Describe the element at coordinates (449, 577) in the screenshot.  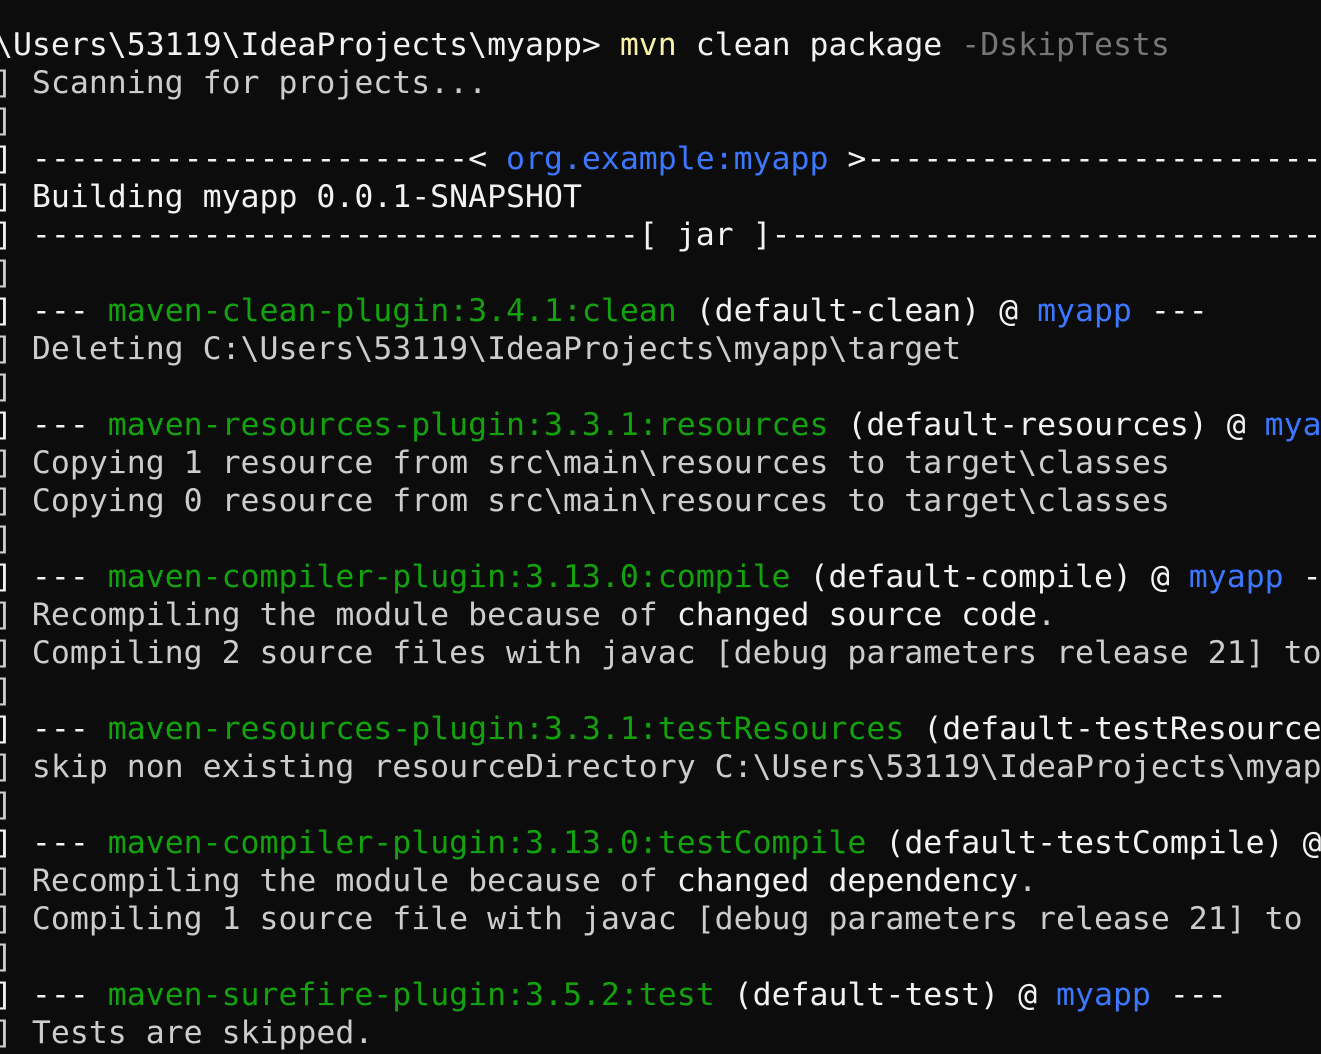
I see `mojo-plugin-compile: maven-compiler-plugin:3.13.0:compile` at that location.